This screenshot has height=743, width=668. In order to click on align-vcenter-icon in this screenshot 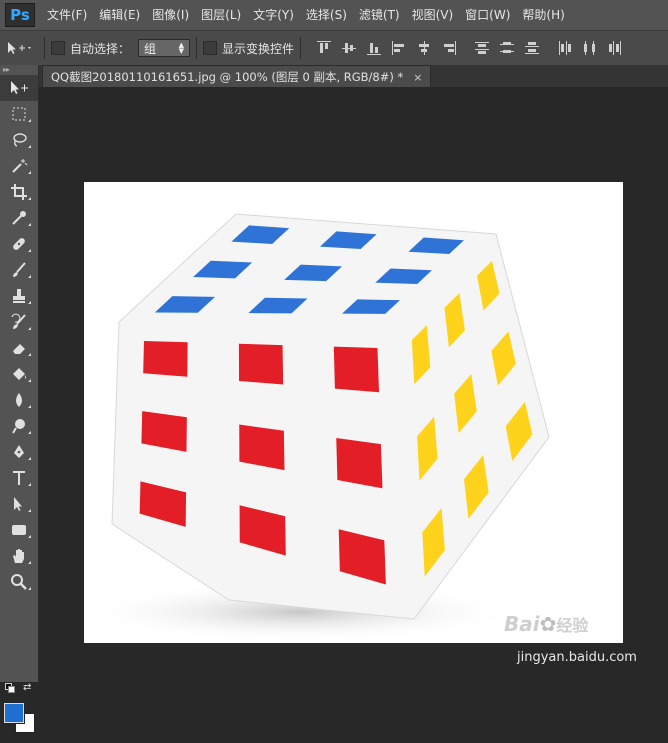, I will do `click(349, 48)`.